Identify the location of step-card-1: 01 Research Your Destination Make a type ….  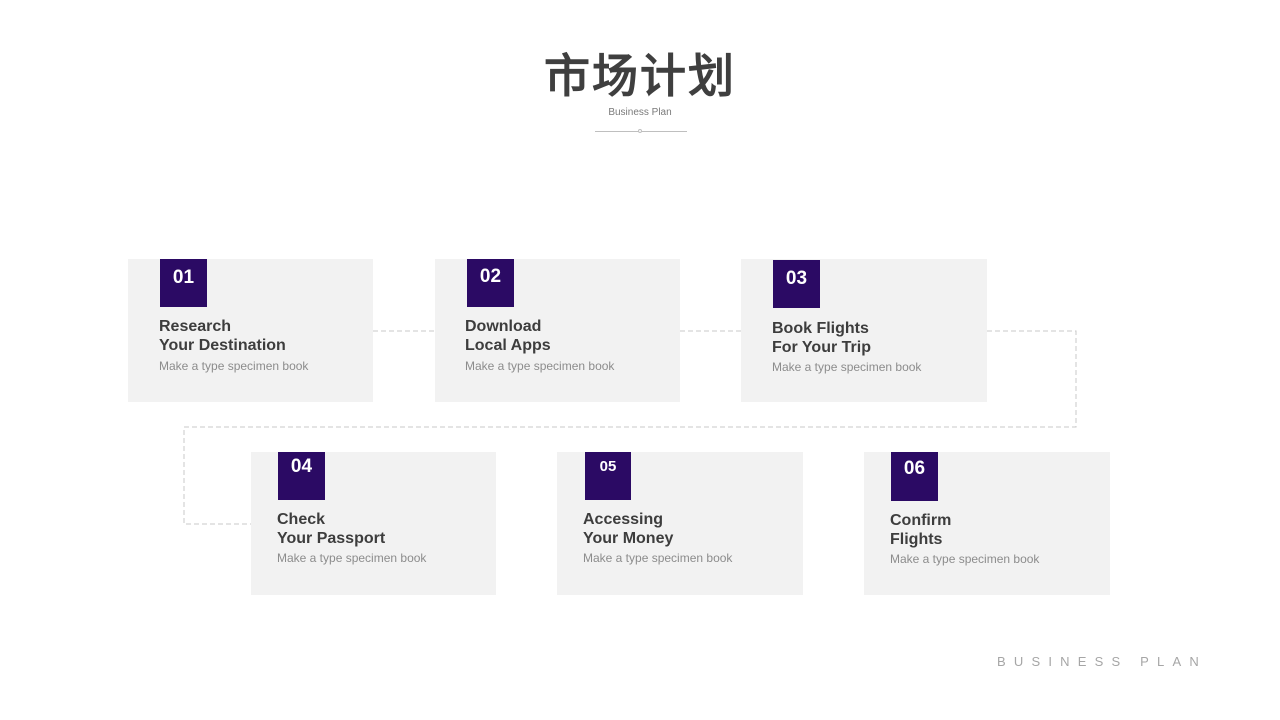
(250, 330).